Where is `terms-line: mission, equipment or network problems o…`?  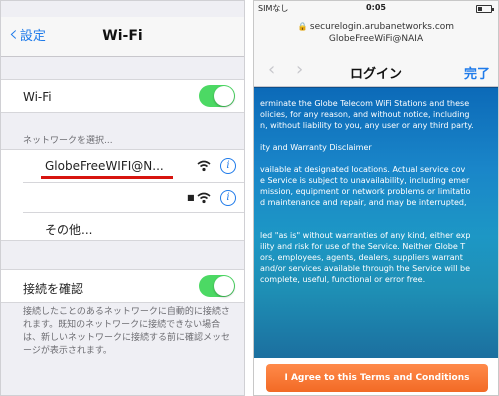
terms-line: mission, equipment or network problems o… is located at coordinates (365, 191).